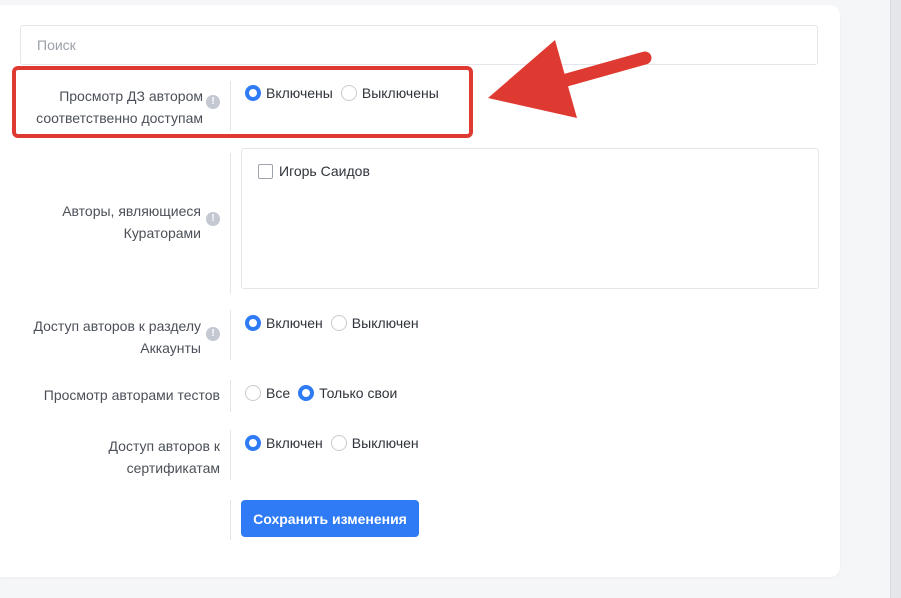 The width and height of the screenshot is (901, 598). I want to click on save-changes-button: Сохранить изменения, so click(330, 518).